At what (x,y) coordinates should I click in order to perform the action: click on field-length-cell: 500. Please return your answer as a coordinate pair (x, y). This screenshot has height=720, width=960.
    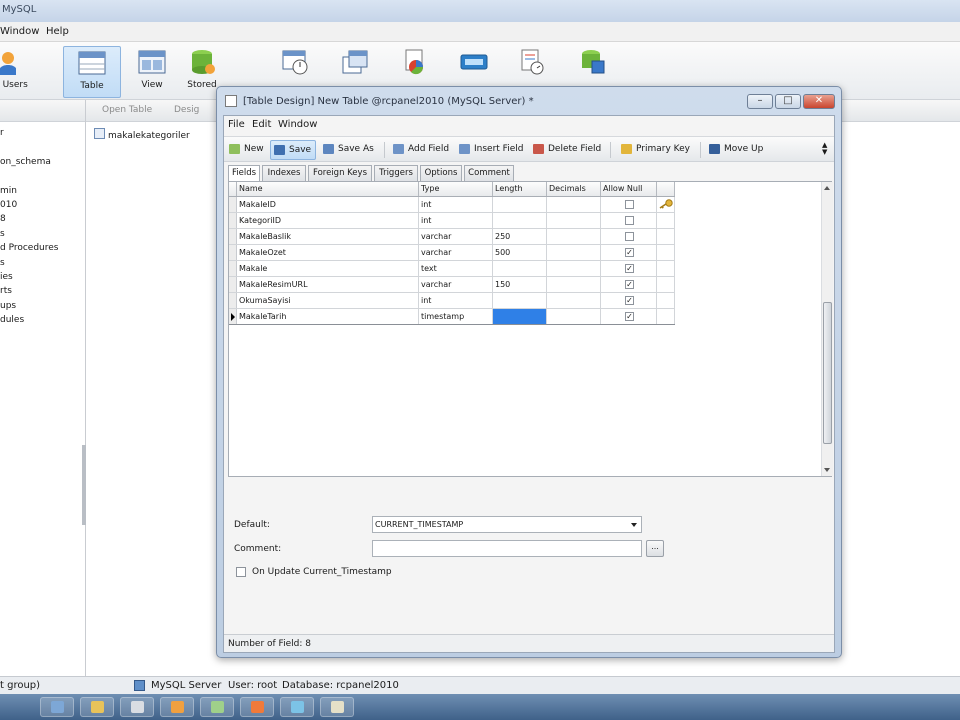
    Looking at the image, I should click on (520, 252).